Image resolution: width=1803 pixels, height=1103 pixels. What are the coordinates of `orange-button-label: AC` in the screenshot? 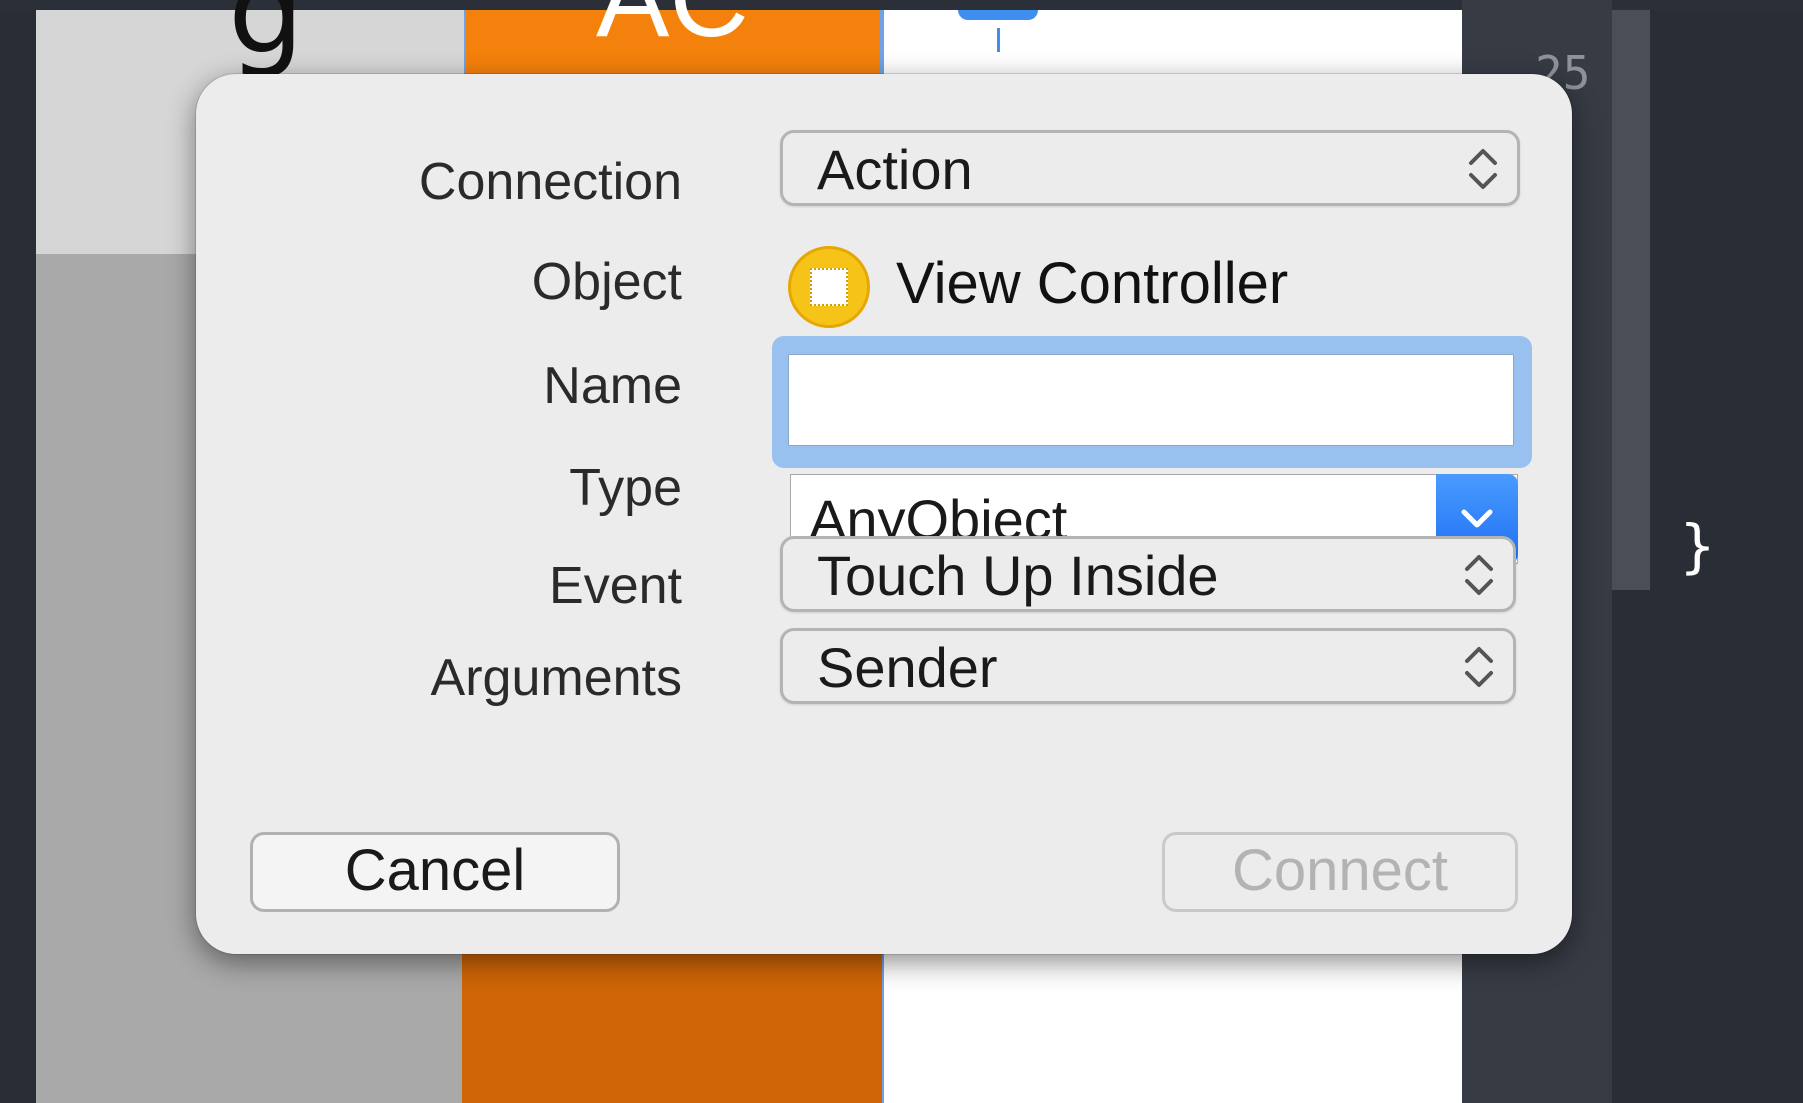 It's located at (672, 27).